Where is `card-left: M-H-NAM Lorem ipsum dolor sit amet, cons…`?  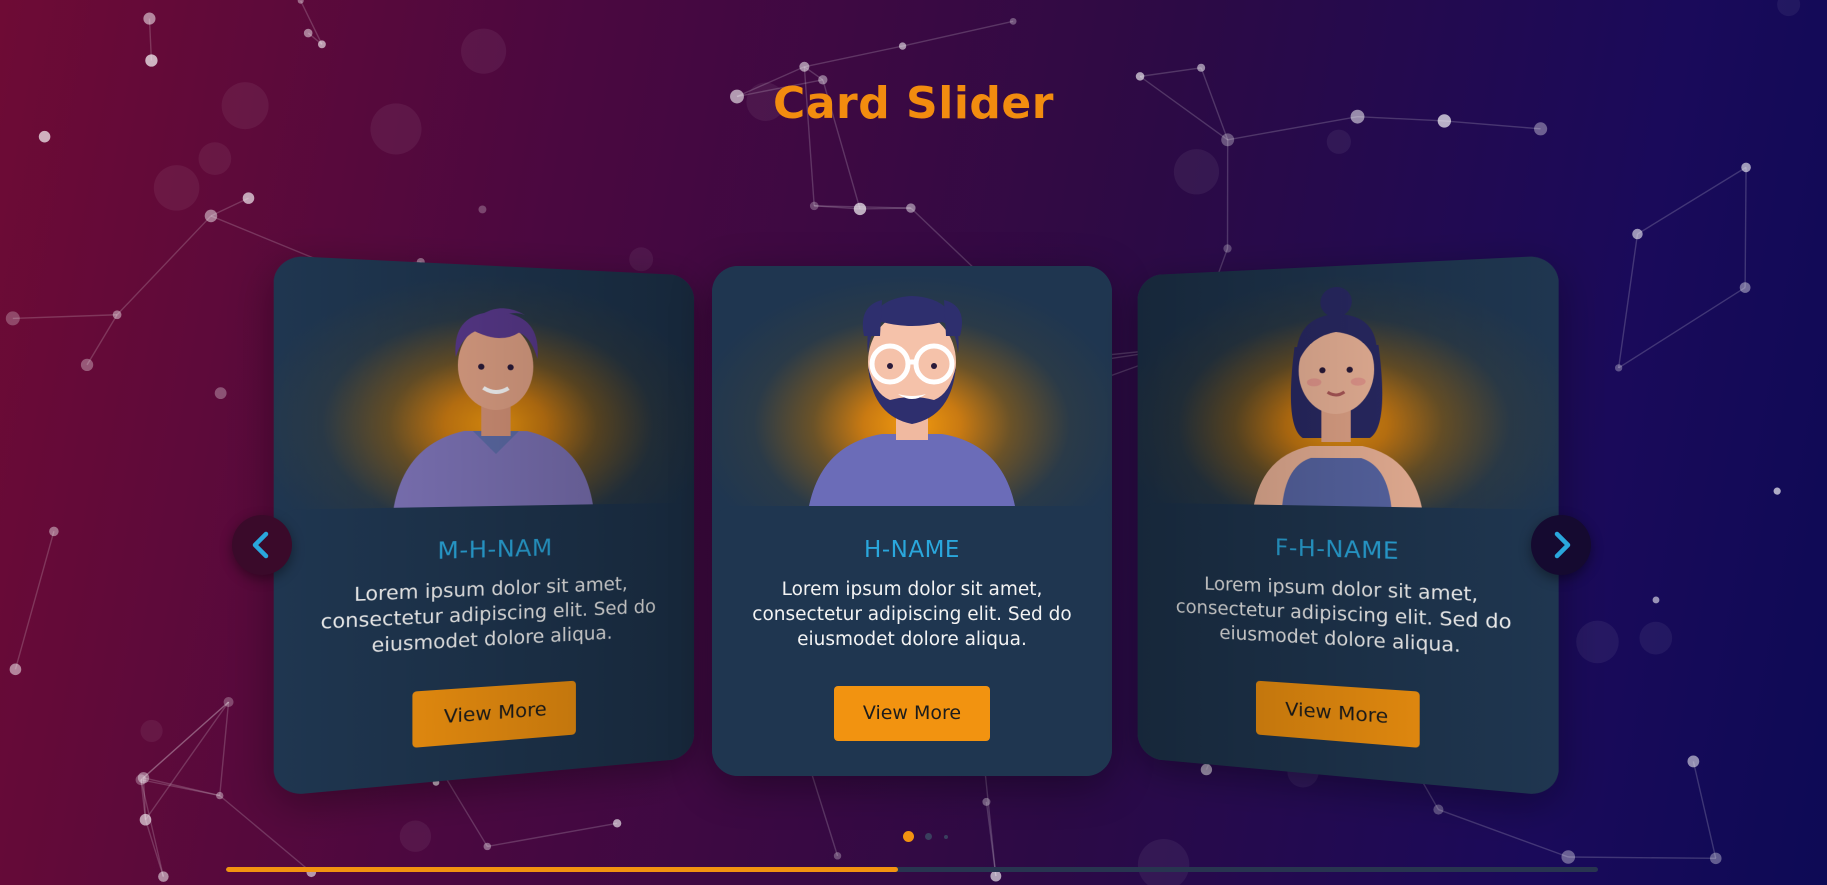
card-left: M-H-NAM Lorem ipsum dolor sit amet, cons… is located at coordinates (484, 526).